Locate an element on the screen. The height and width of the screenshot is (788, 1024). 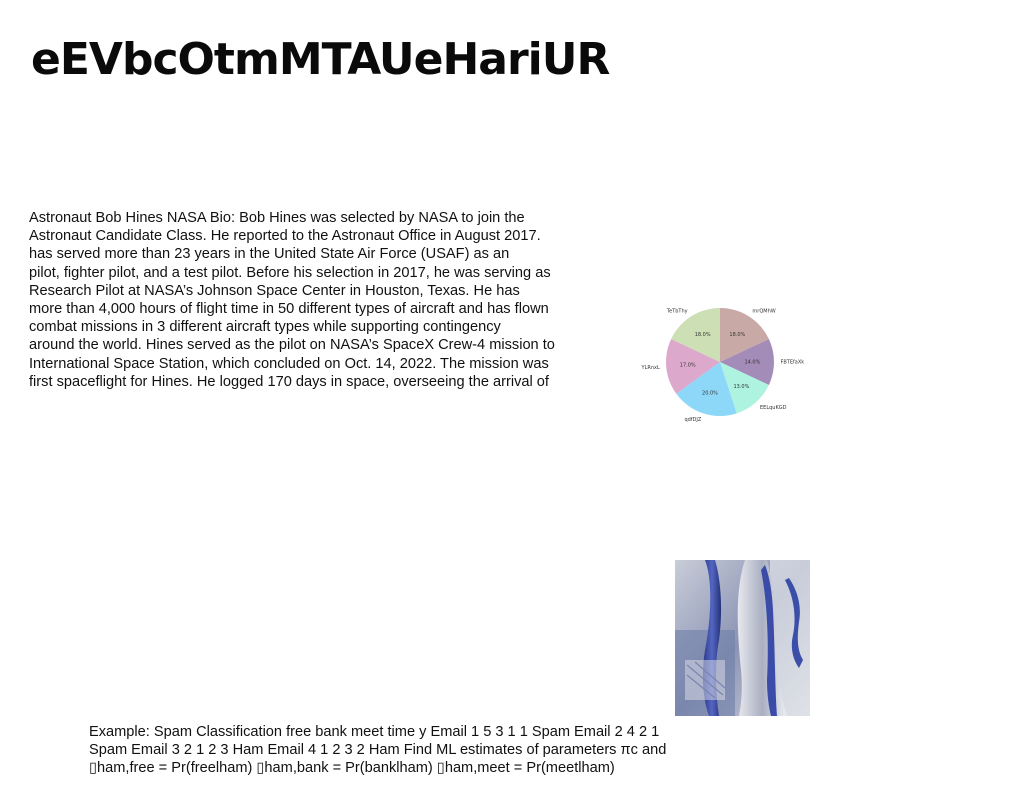
pie-category-label: YLRnxL is located at coordinates (650, 368).